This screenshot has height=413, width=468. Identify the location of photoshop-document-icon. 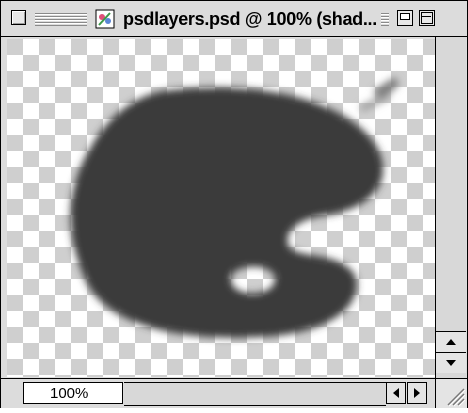
(105, 19).